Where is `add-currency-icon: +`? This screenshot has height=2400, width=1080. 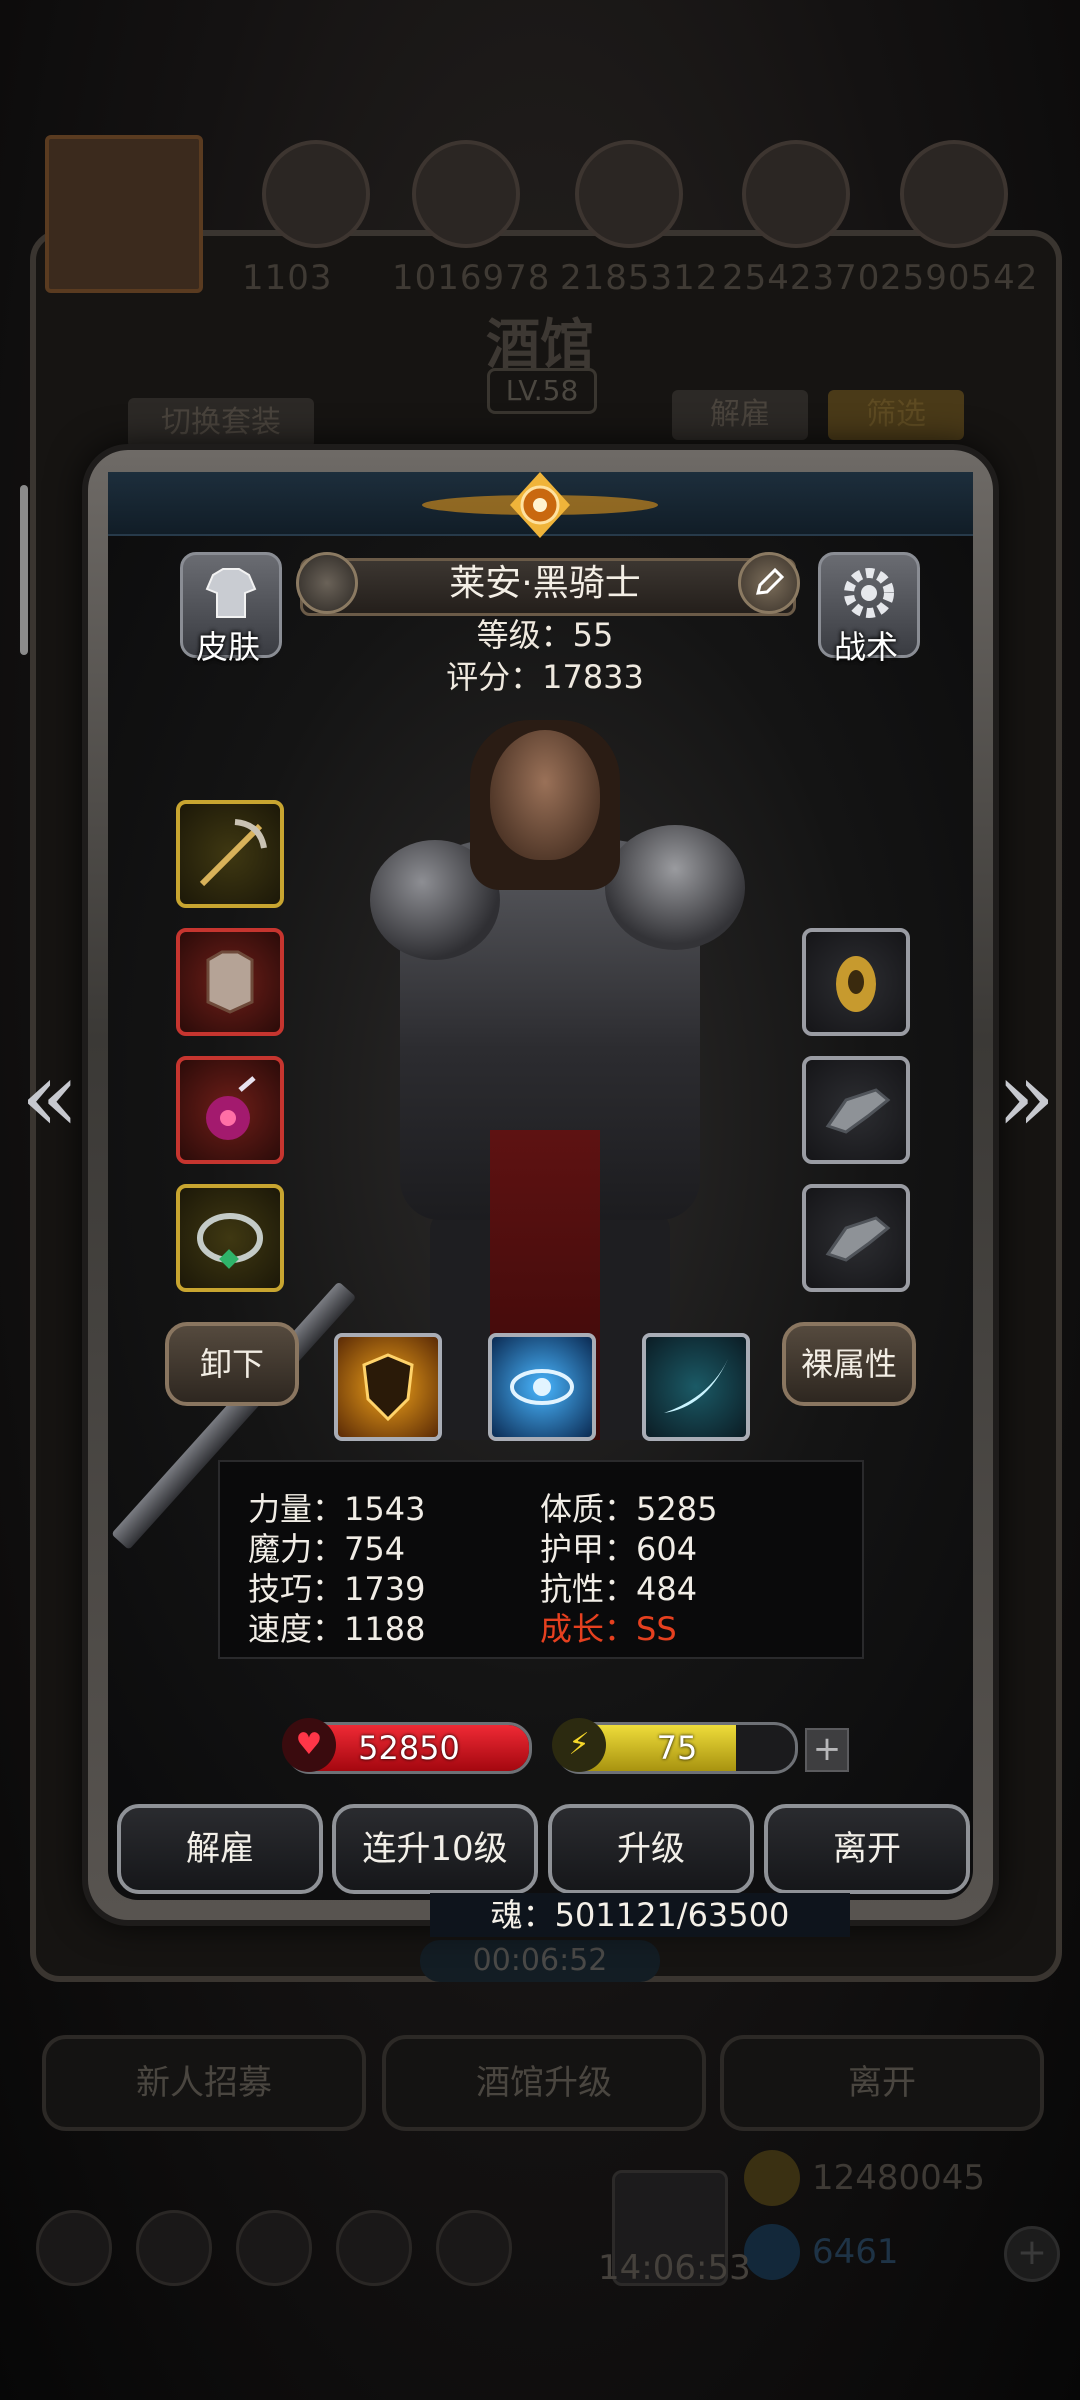
add-currency-icon: + is located at coordinates (1032, 2254).